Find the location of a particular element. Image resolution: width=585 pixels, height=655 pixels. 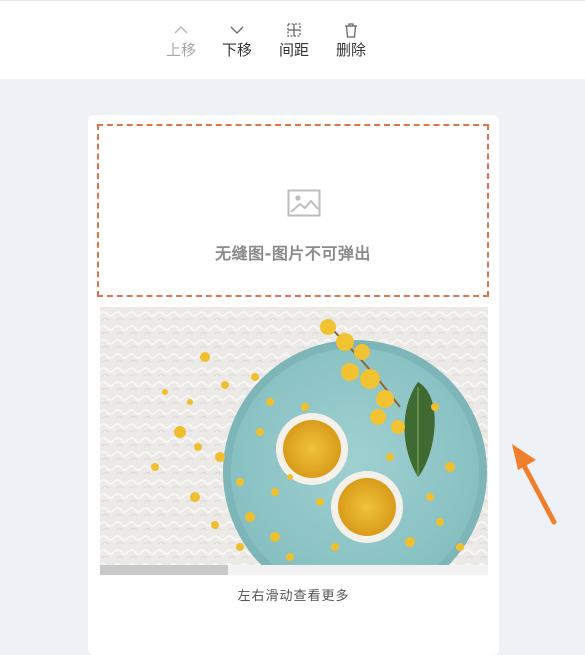

component-toolbar: 上移 下移 间距 删除 is located at coordinates (292, 39).